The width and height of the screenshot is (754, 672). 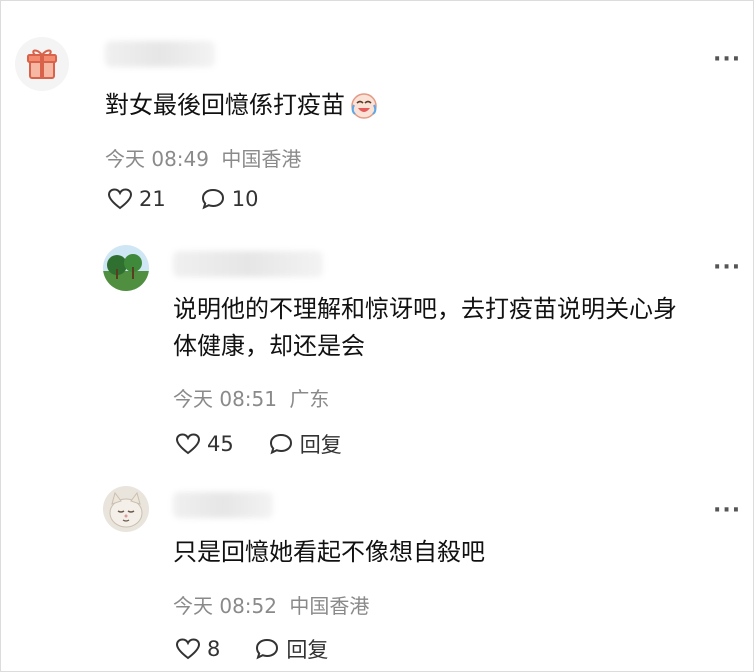 What do you see at coordinates (157, 159) in the screenshot?
I see `timestamp: 今天 08:49` at bounding box center [157, 159].